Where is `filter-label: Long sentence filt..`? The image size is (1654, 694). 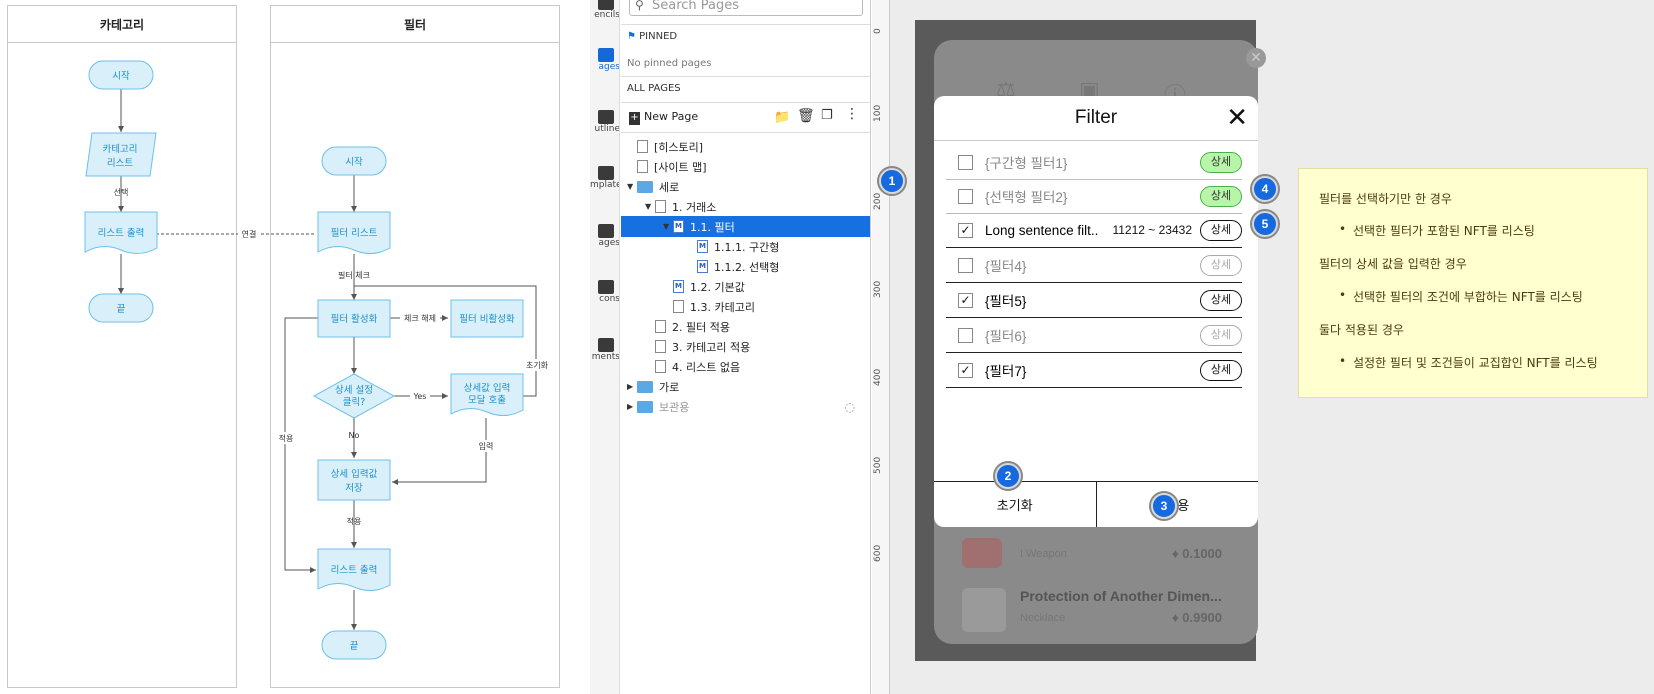
filter-label: Long sentence filt.. is located at coordinates (1042, 230).